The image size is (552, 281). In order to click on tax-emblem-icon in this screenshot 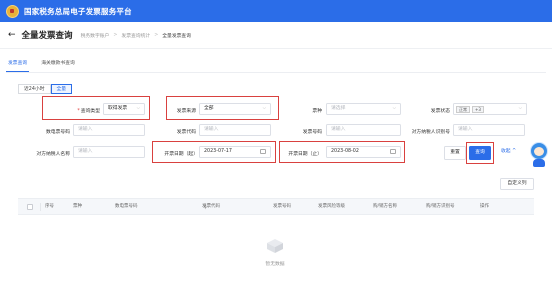, I will do `click(12, 11)`.